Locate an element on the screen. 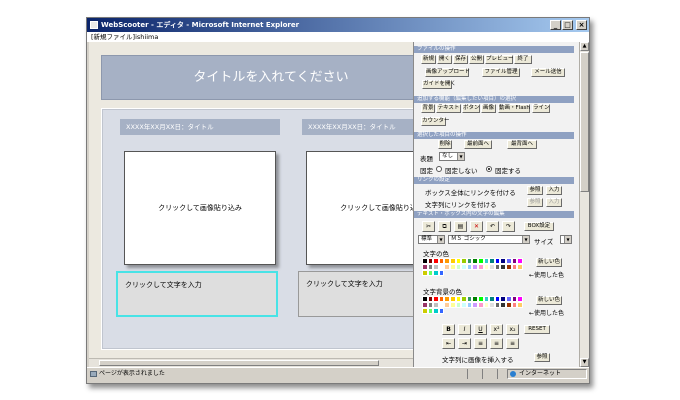  minimize-button: _ is located at coordinates (555, 25).